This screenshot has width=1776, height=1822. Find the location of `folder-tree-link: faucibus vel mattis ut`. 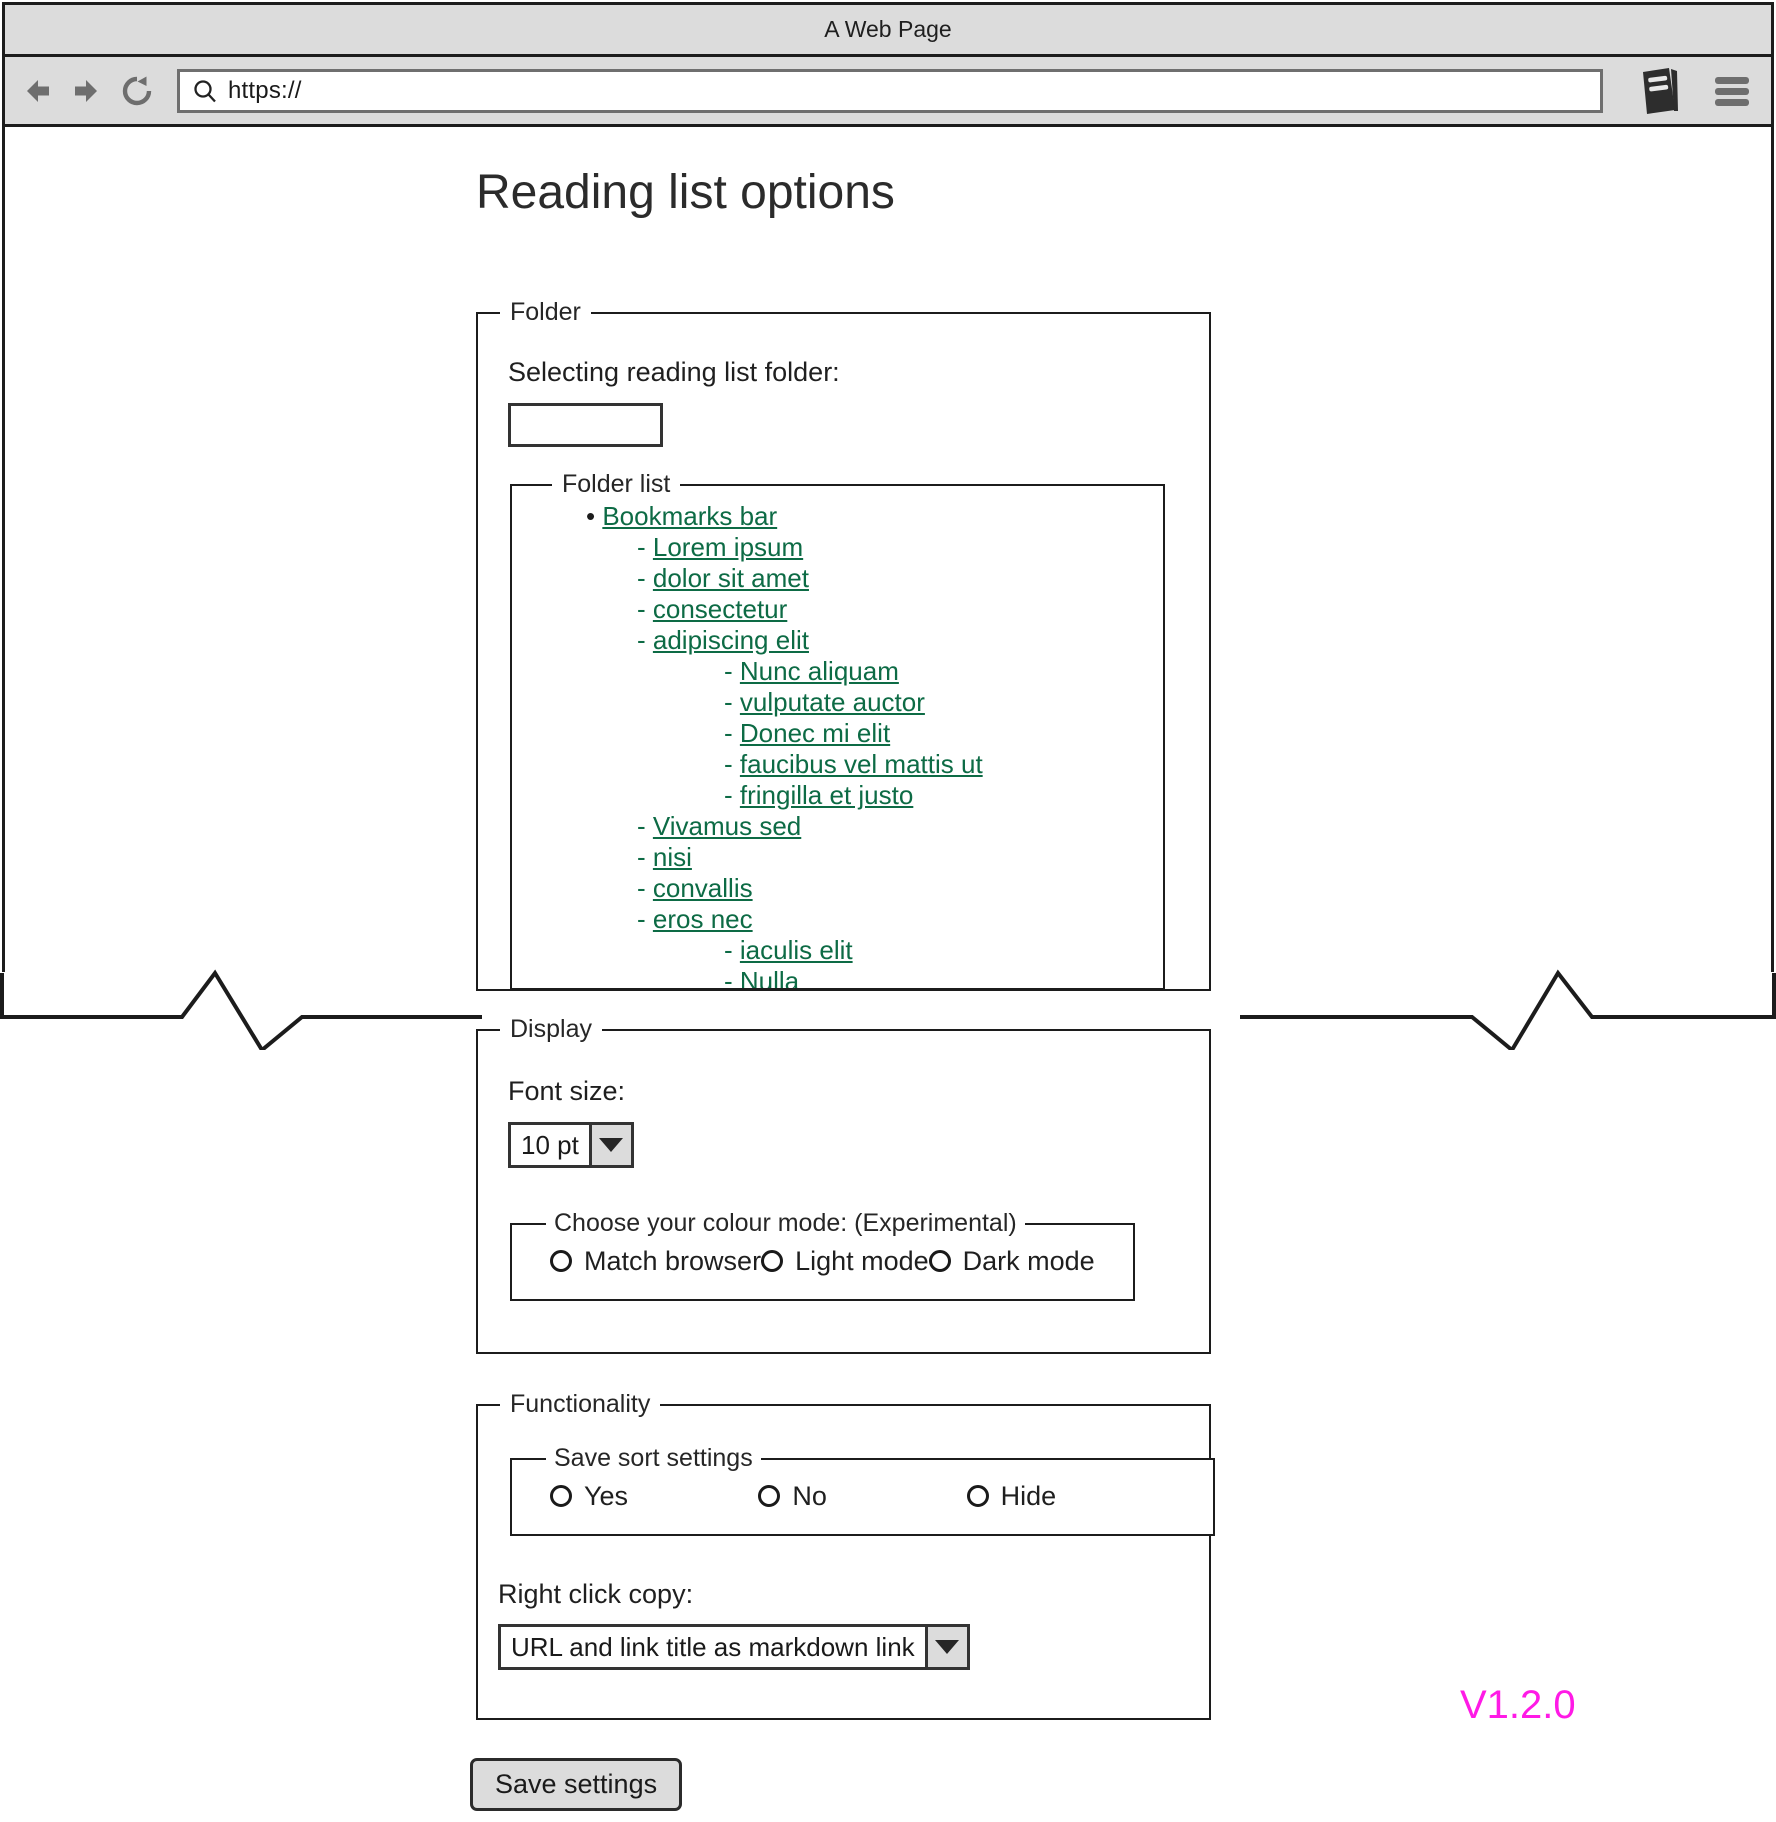

folder-tree-link: faucibus vel mattis ut is located at coordinates (861, 764).